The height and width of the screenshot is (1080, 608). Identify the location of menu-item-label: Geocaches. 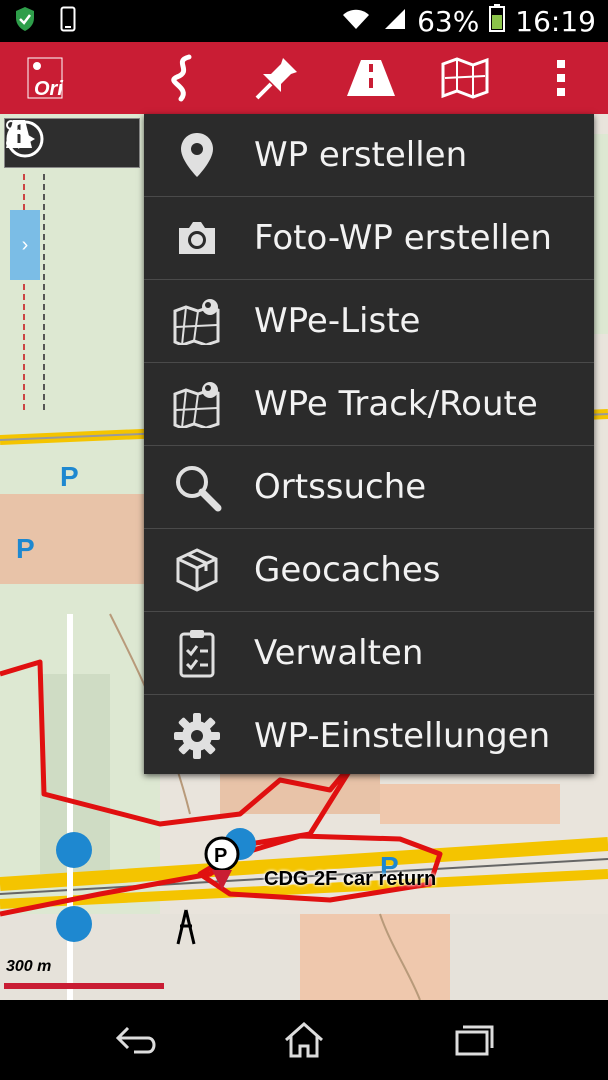
(347, 570).